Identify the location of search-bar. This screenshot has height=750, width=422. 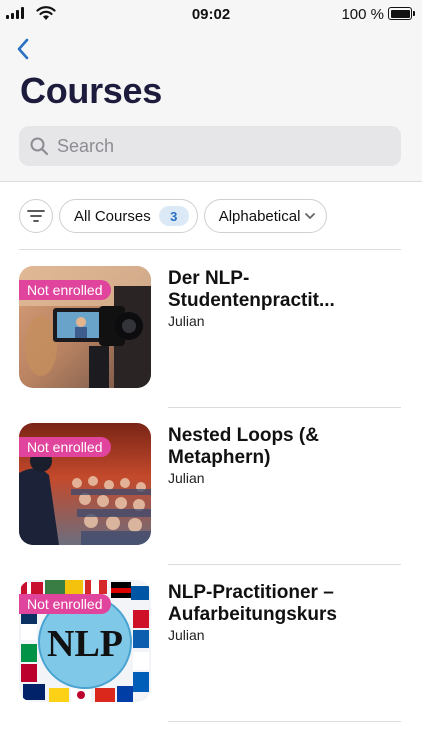
(210, 146).